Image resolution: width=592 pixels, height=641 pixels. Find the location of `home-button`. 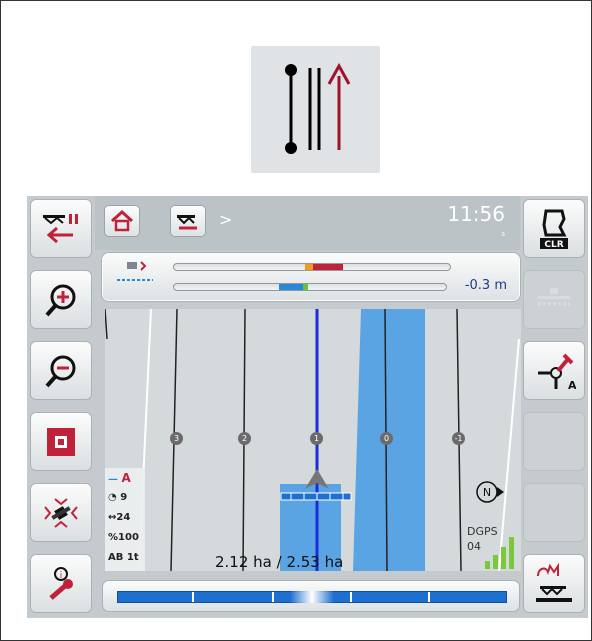

home-button is located at coordinates (122, 221).